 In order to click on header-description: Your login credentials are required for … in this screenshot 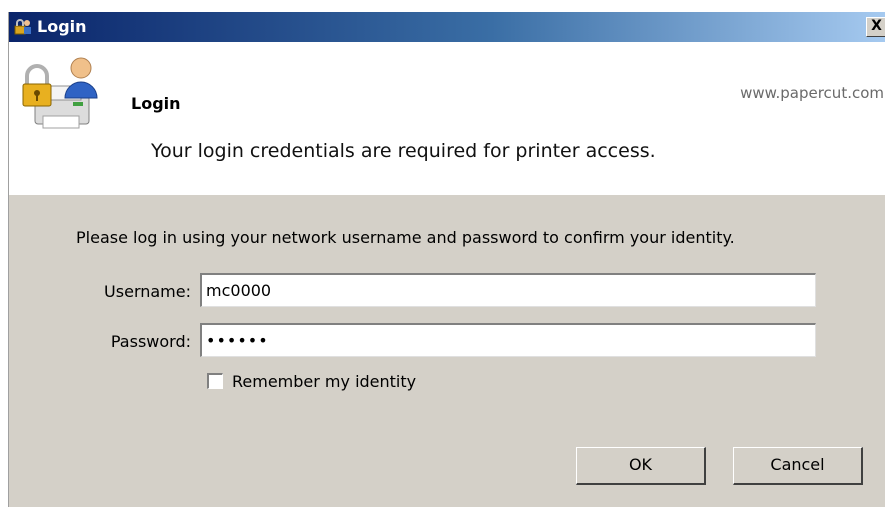, I will do `click(403, 151)`.